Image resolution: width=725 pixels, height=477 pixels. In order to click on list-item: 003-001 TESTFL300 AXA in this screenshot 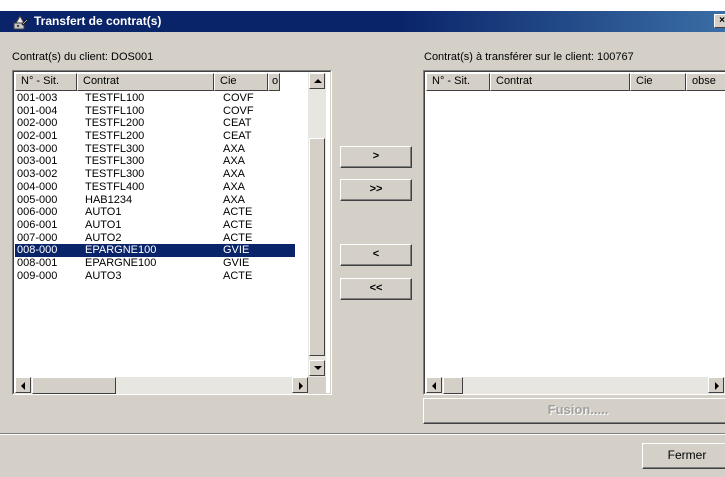, I will do `click(155, 161)`.